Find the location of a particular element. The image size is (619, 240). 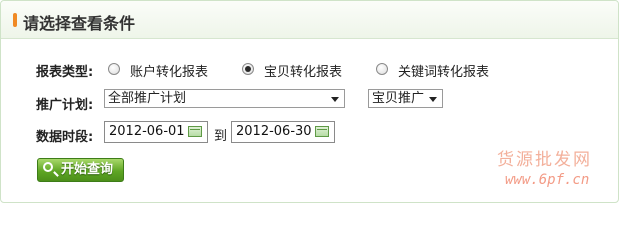

radio-item-report-label: 宝贝转化报表 is located at coordinates (303, 70).